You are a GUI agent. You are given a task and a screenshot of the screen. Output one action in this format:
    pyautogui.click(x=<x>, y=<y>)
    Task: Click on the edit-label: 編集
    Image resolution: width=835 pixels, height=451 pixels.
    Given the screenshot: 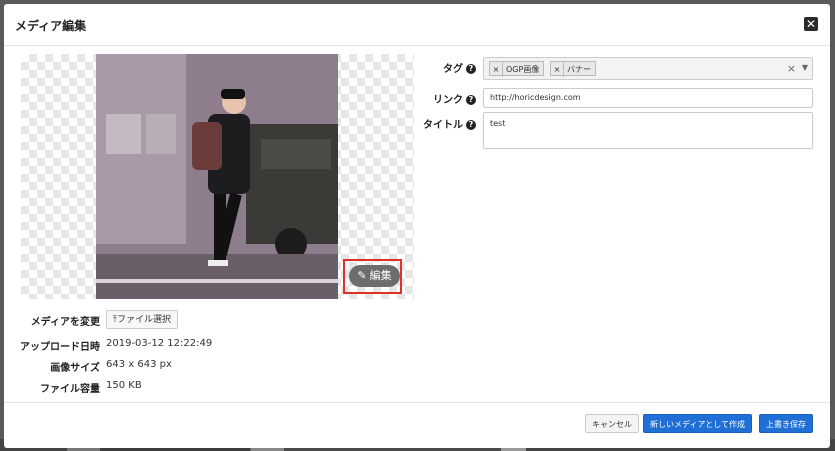 What is the action you would take?
    pyautogui.click(x=380, y=275)
    